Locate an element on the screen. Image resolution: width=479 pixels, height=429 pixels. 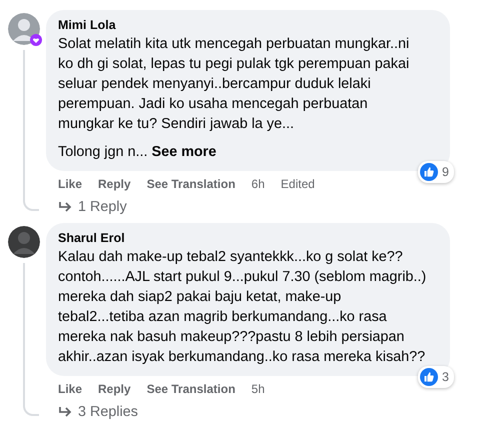
reaction-badge: 3 is located at coordinates (436, 377).